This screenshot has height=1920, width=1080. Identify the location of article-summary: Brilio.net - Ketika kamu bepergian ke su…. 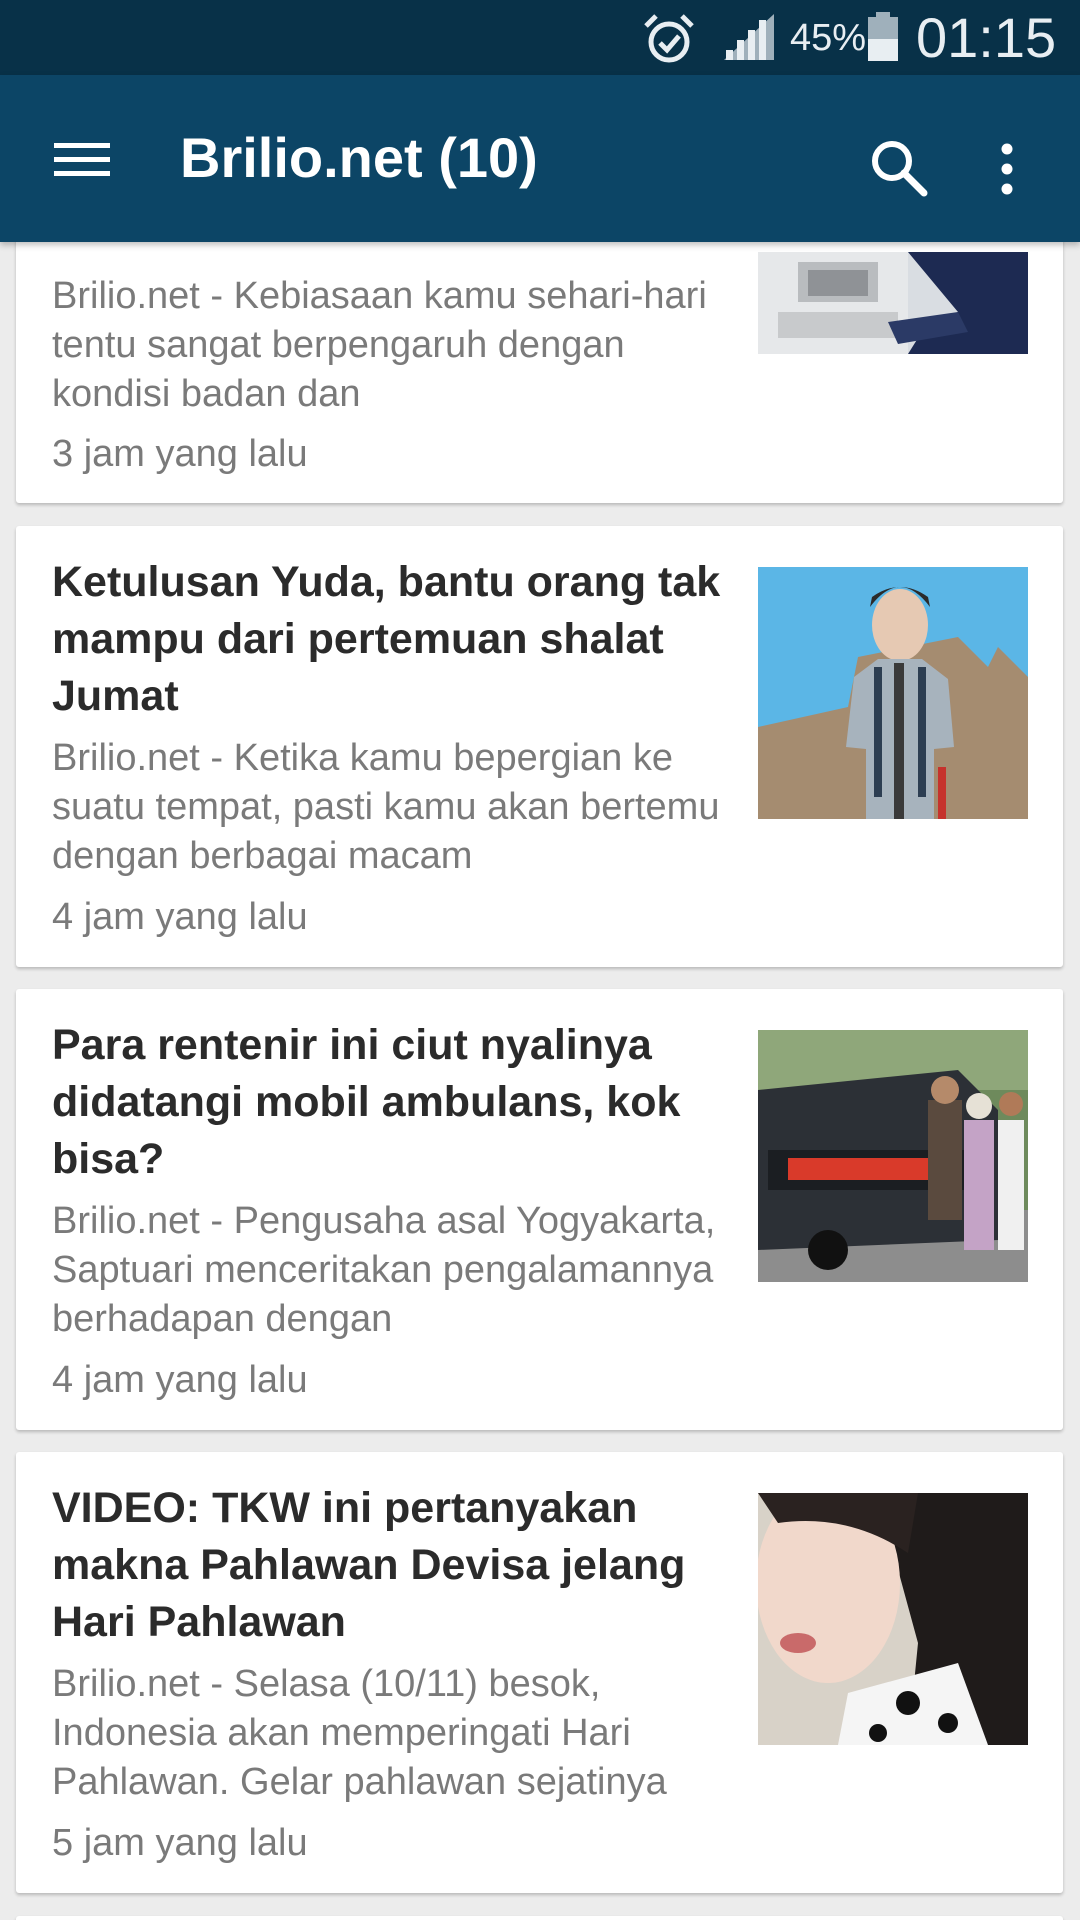
(386, 807).